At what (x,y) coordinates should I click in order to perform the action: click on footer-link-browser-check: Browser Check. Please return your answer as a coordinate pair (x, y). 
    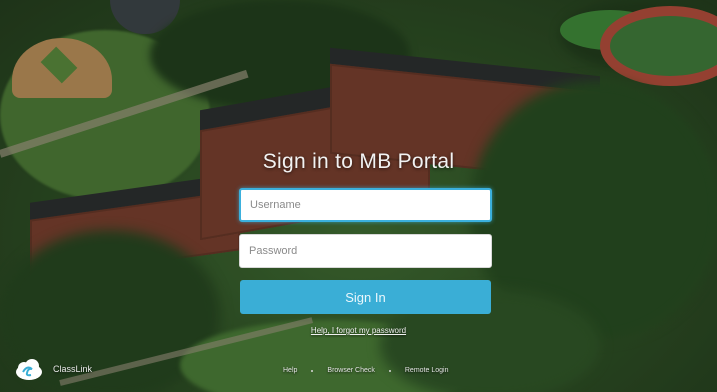
    Looking at the image, I should click on (350, 370).